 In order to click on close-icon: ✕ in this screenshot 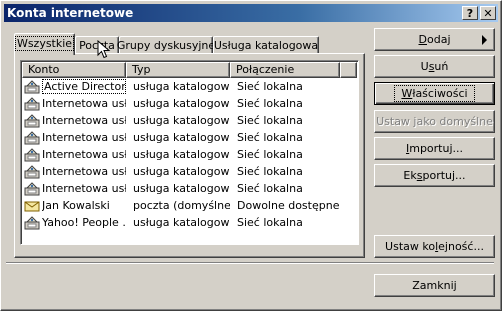, I will do `click(488, 13)`.